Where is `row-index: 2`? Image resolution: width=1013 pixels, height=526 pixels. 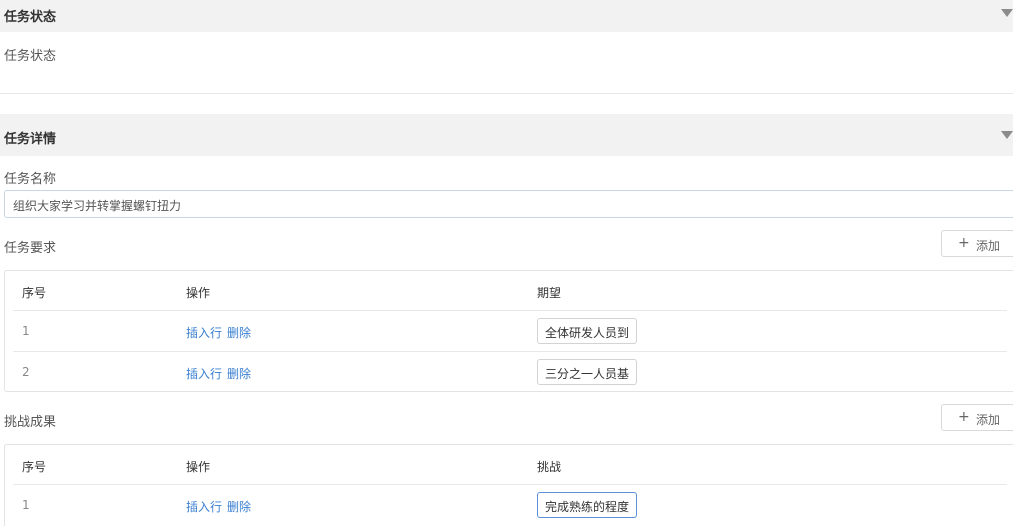 row-index: 2 is located at coordinates (26, 372).